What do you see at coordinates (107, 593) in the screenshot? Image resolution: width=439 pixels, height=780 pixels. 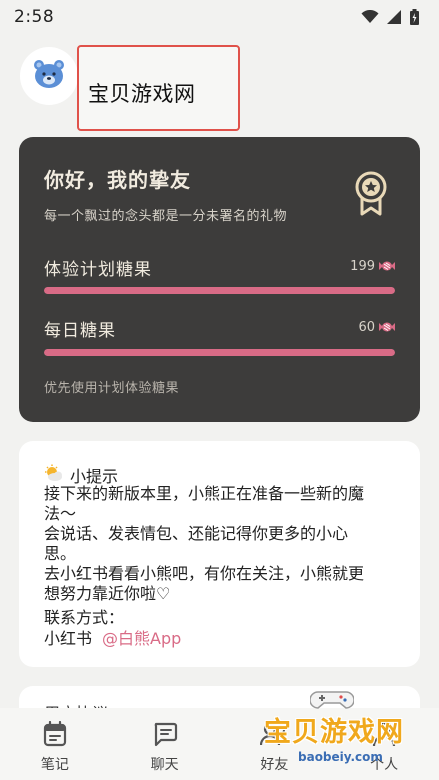 I see `tip-body-line: 想努力靠近你啦♡` at bounding box center [107, 593].